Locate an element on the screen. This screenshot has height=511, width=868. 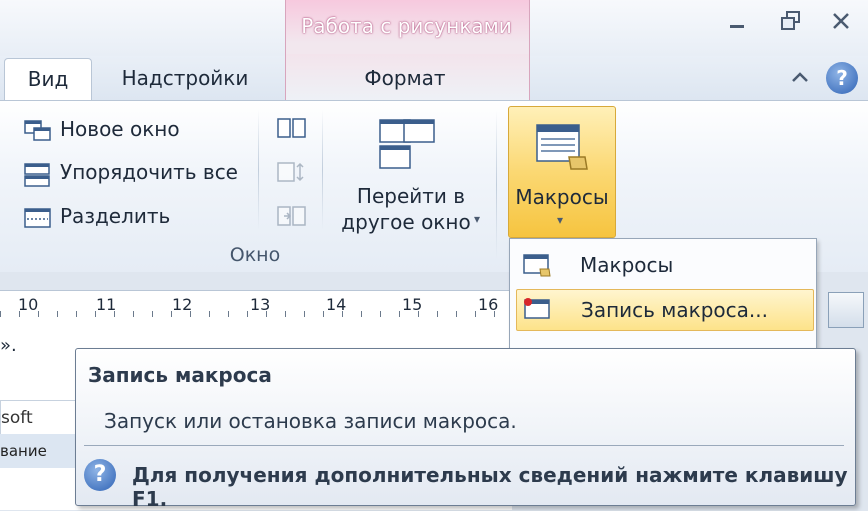
new-window-label: Новое окно is located at coordinates (120, 129).